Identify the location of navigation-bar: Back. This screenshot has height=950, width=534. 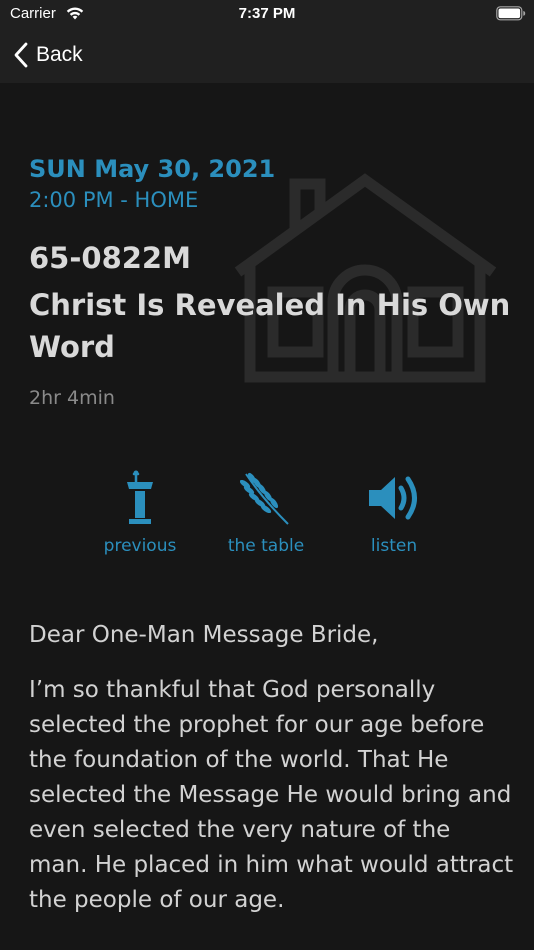
(267, 55).